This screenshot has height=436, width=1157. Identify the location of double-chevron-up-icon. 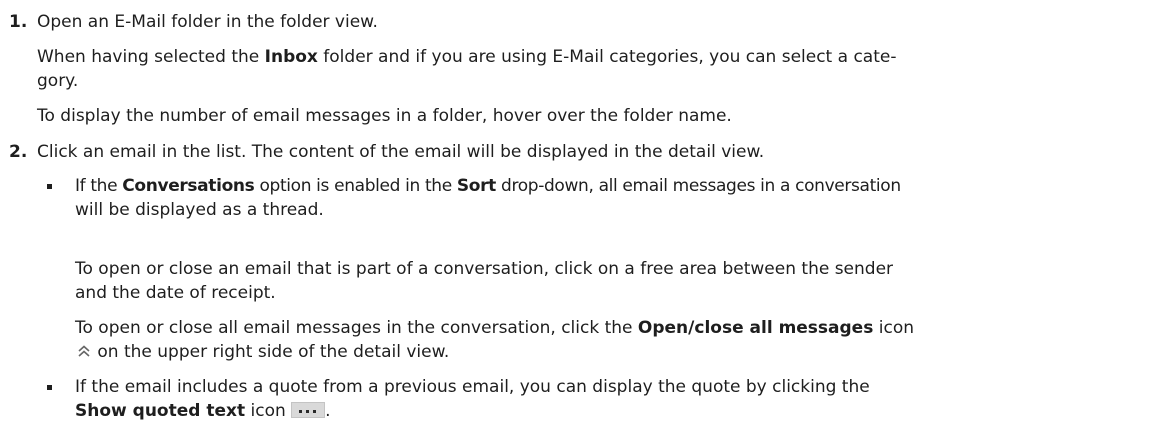
(84, 351).